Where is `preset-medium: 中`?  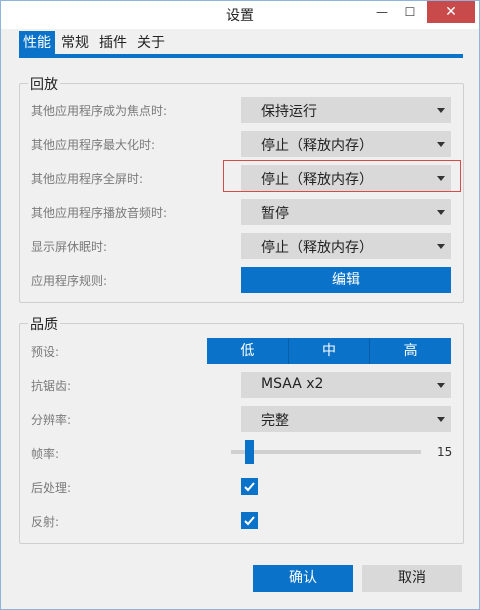 preset-medium: 中 is located at coordinates (329, 351).